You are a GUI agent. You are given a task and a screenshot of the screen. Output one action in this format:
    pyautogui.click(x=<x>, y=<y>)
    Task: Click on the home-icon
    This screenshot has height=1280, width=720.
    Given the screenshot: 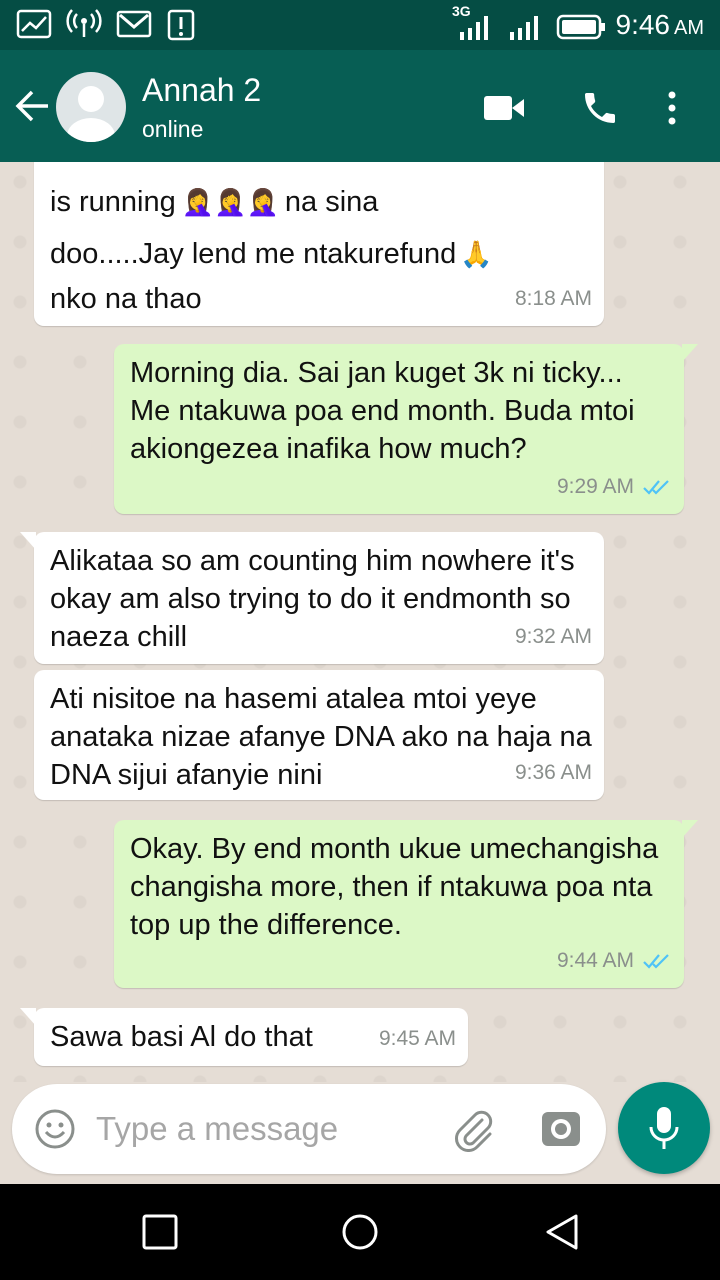 What is the action you would take?
    pyautogui.click(x=360, y=1232)
    